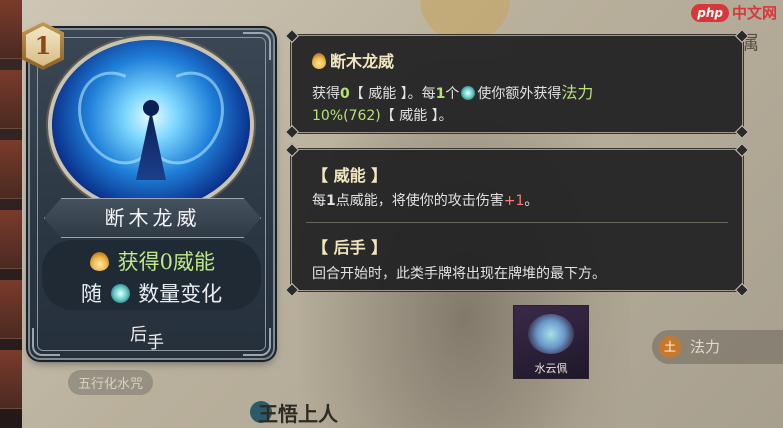 This screenshot has height=428, width=783. What do you see at coordinates (754, 13) in the screenshot?
I see `watermark-text: 中文网` at bounding box center [754, 13].